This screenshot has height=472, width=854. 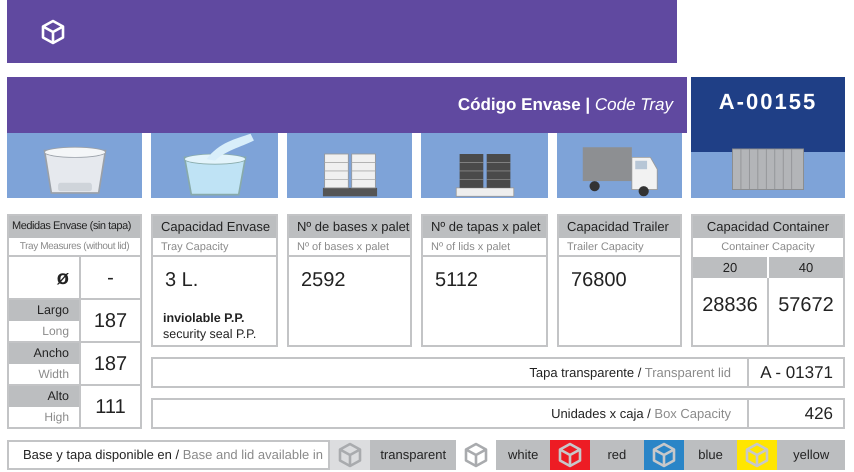 I want to click on color-label: white, so click(x=523, y=455).